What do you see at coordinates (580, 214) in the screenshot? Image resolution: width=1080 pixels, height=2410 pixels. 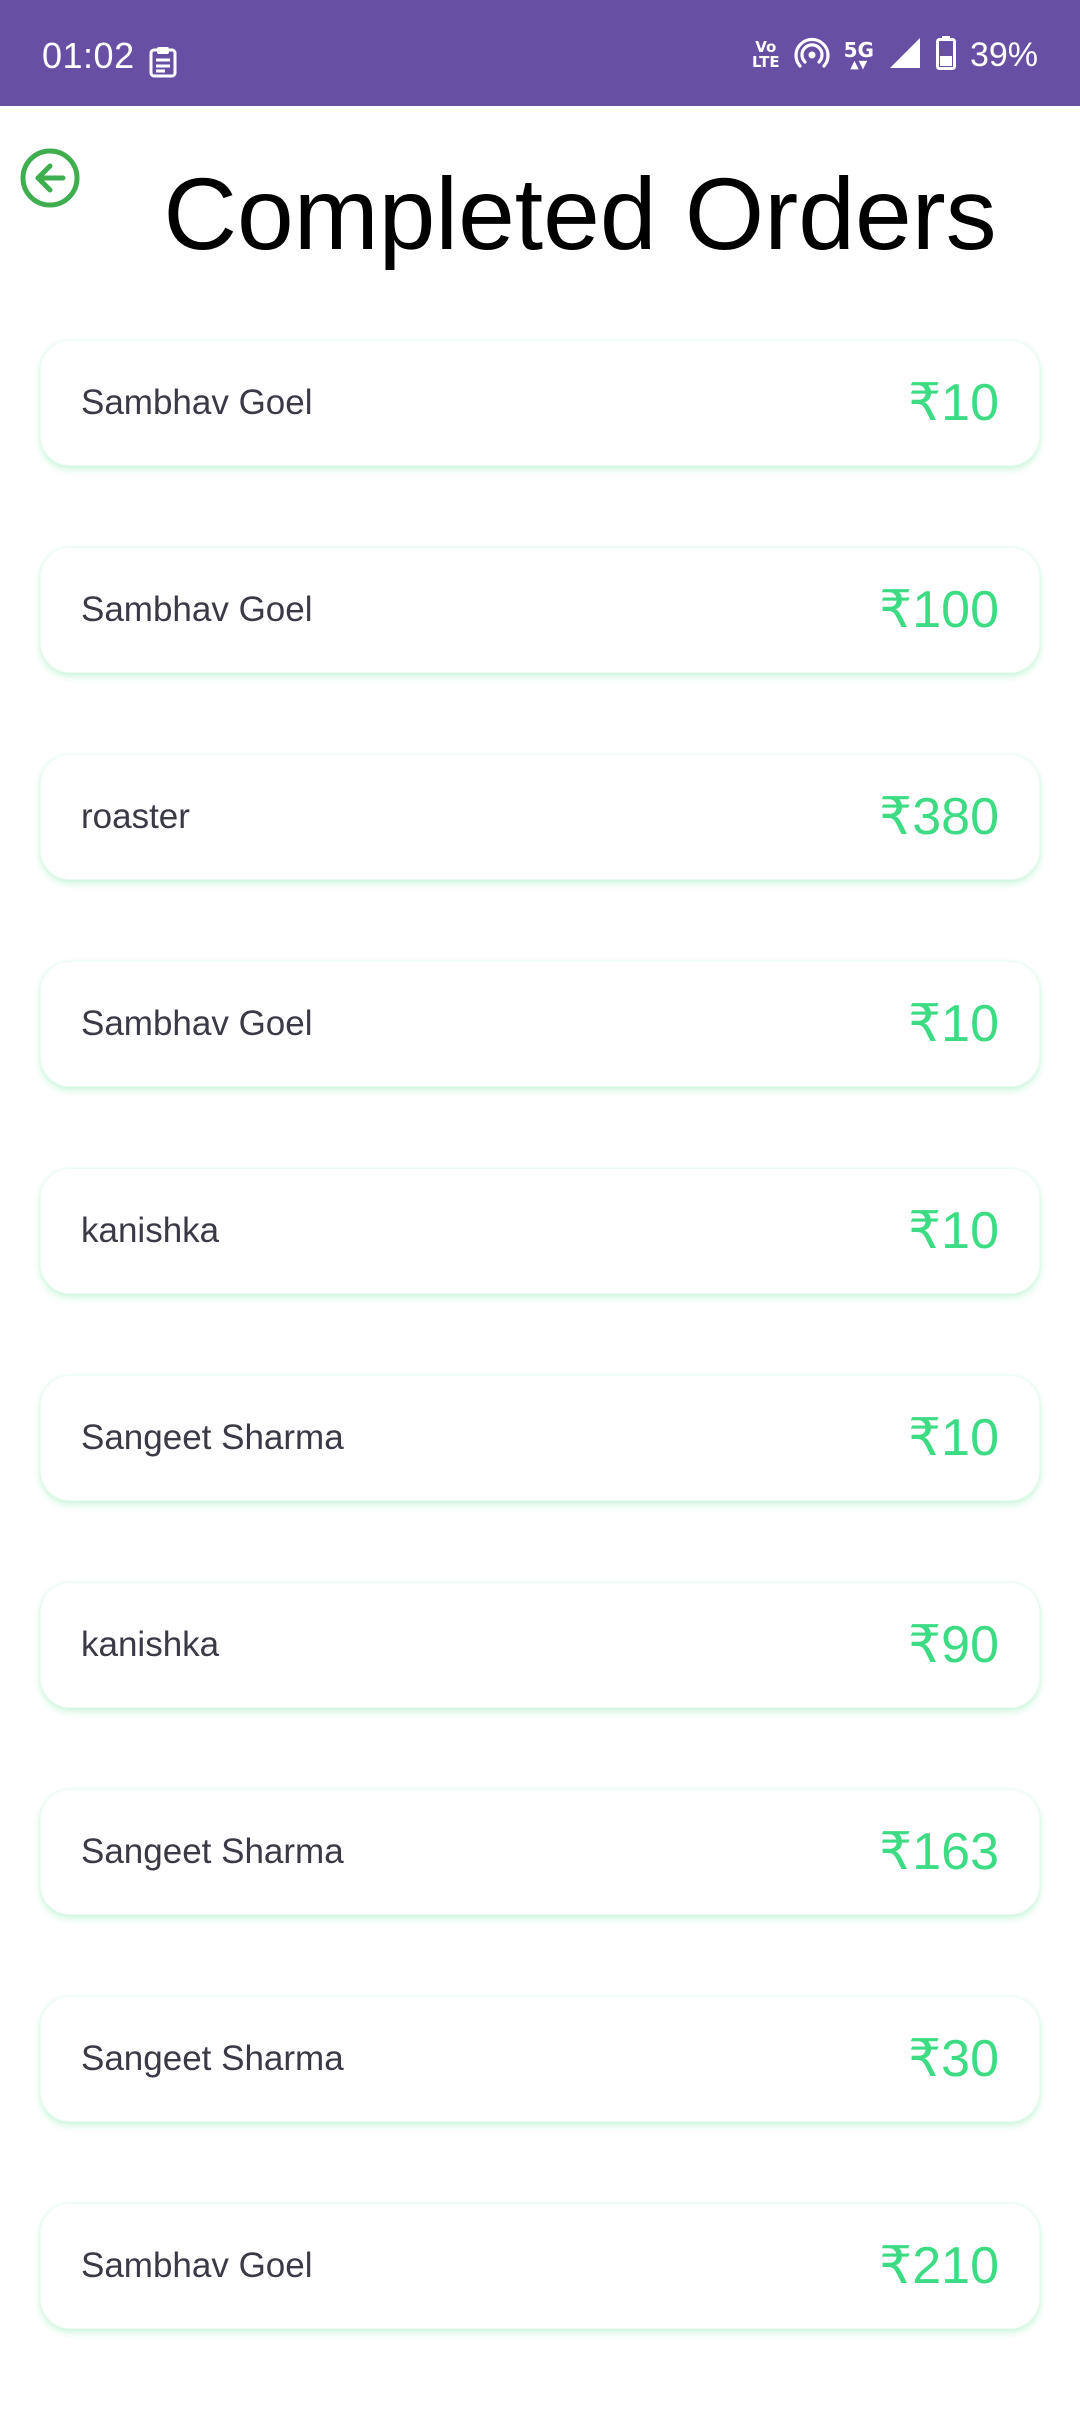 I see `page-title: Completed Orders` at bounding box center [580, 214].